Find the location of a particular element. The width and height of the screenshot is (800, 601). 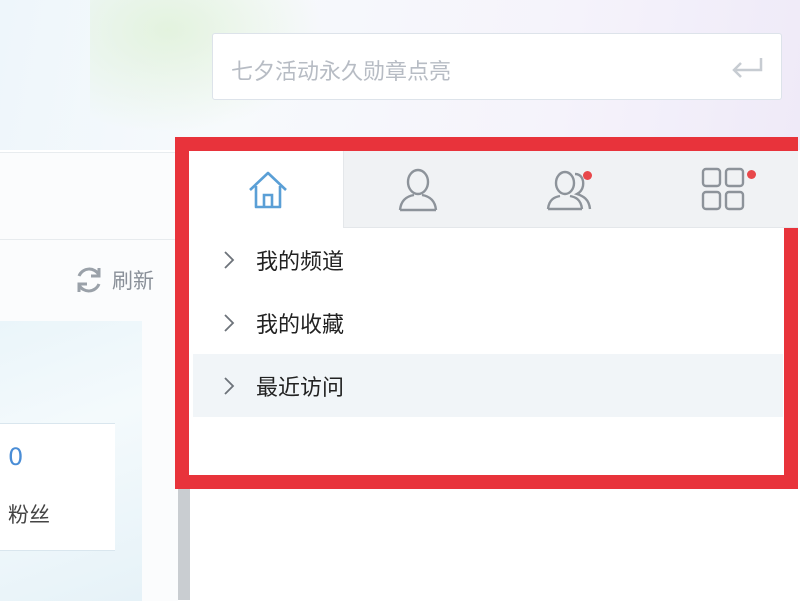

user-icon is located at coordinates (418, 190).